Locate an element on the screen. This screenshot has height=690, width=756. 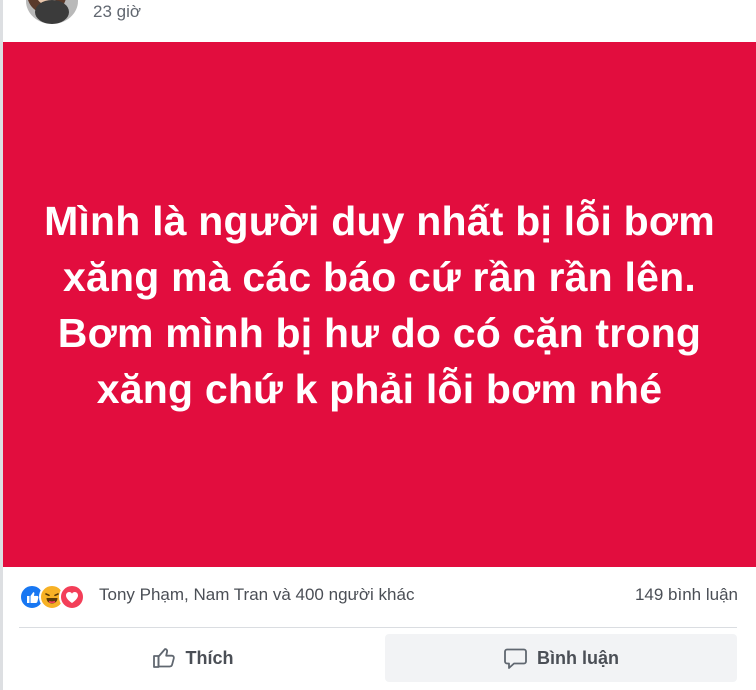
love-icon is located at coordinates (72, 597).